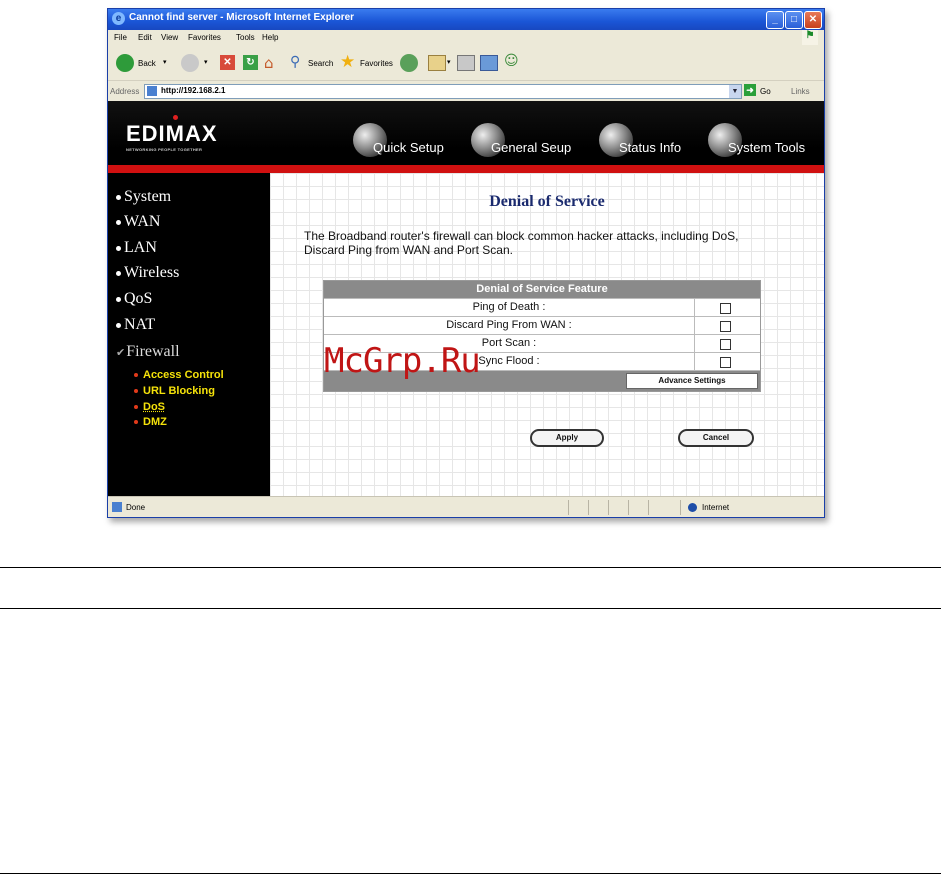 Image resolution: width=941 pixels, height=874 pixels. What do you see at coordinates (735, 91) in the screenshot?
I see `address-dropdown-icon: ▼` at bounding box center [735, 91].